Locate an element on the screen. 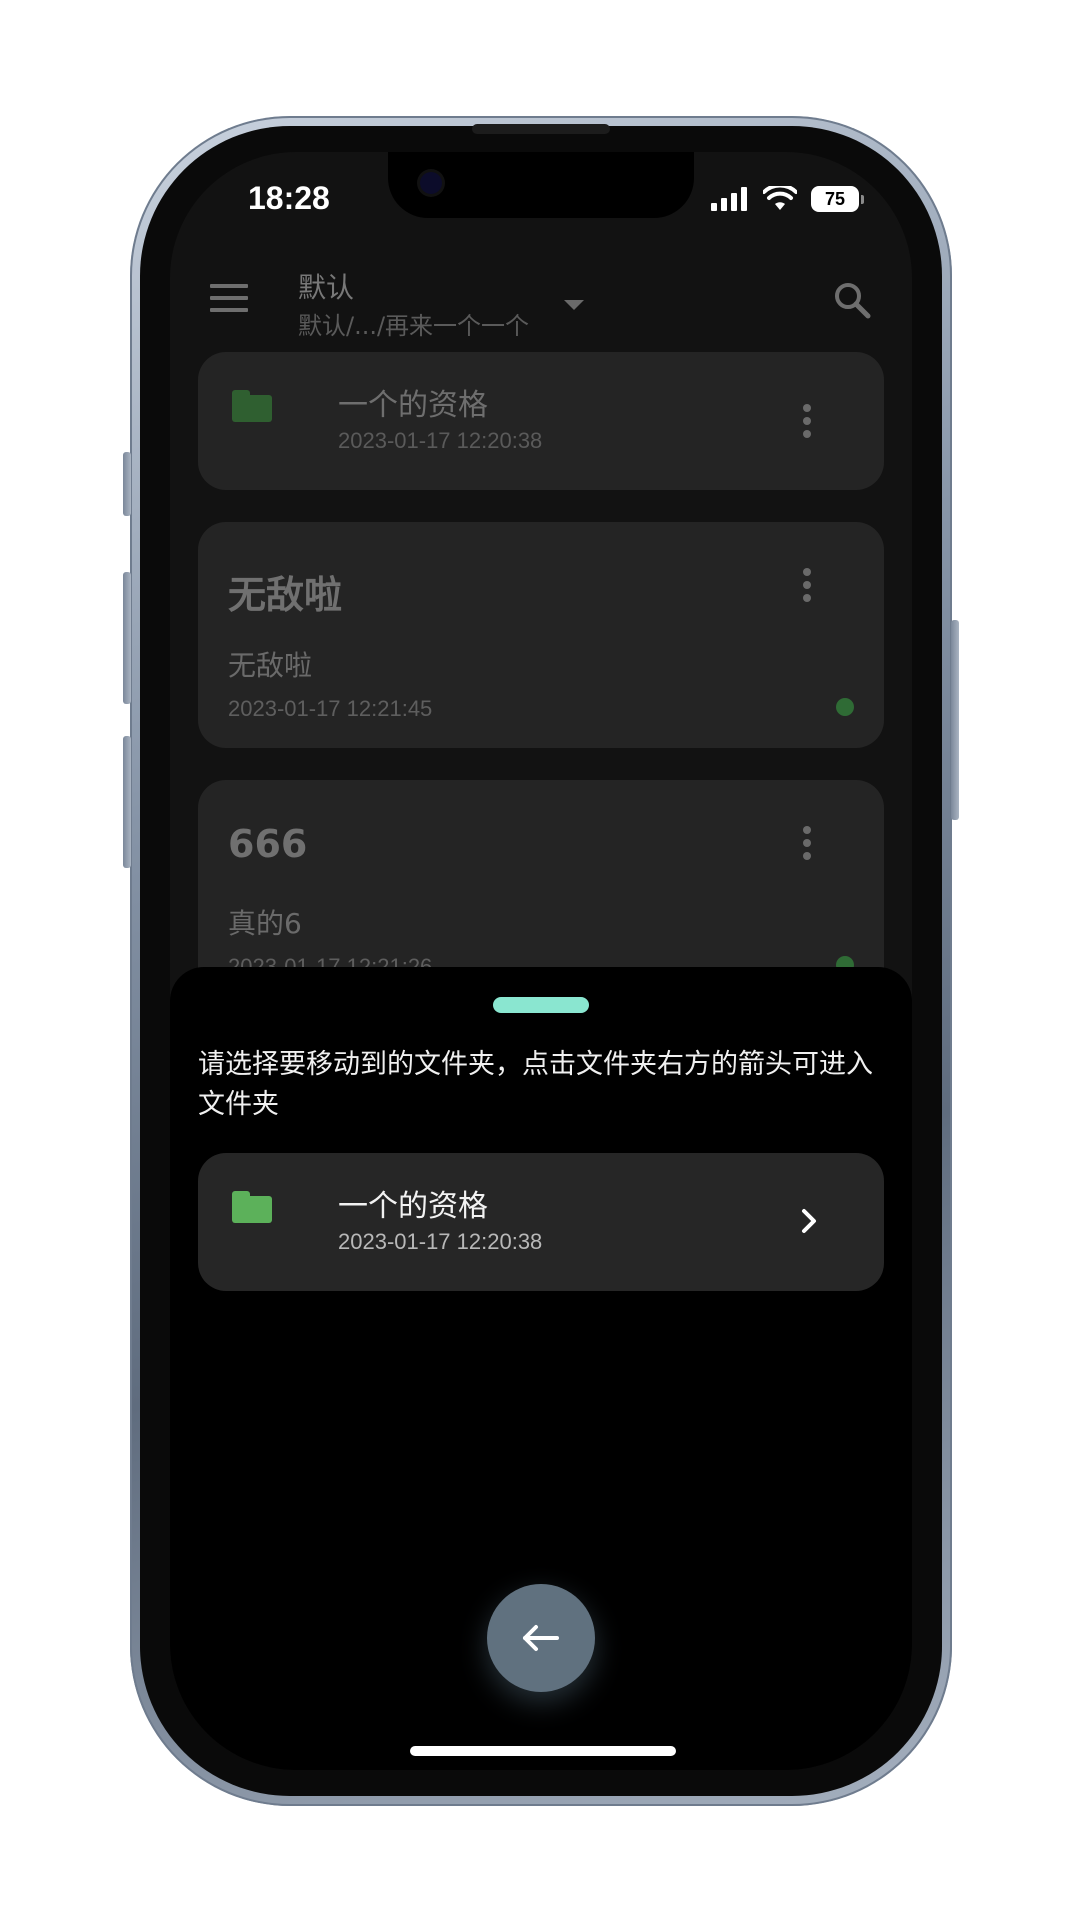  battery-level: 75 is located at coordinates (835, 199).